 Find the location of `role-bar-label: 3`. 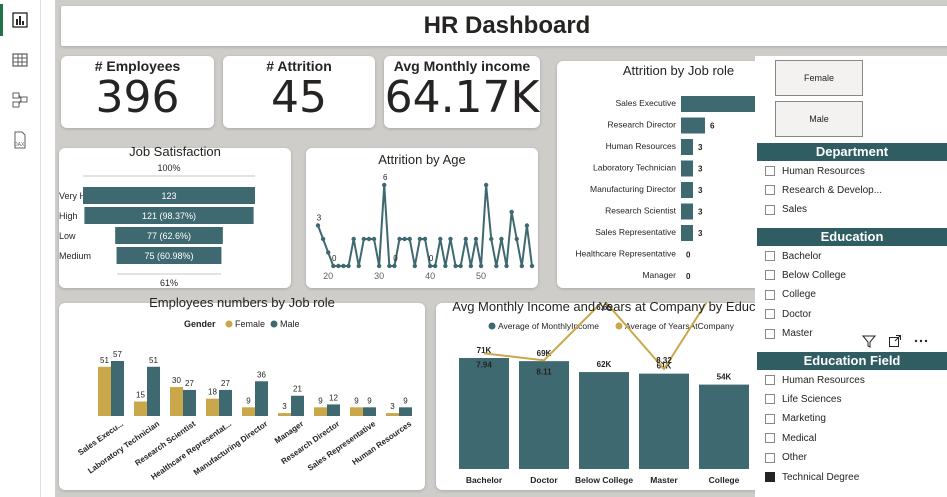

role-bar-label: 3 is located at coordinates (700, 233).